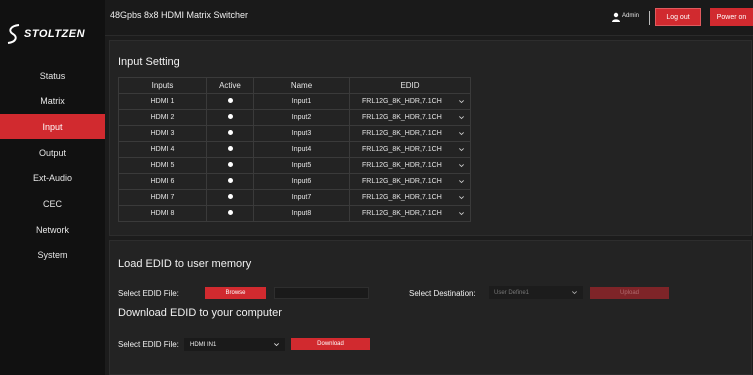 This screenshot has height=375, width=753. What do you see at coordinates (162, 213) in the screenshot?
I see `input-cell: HDMI 8` at bounding box center [162, 213].